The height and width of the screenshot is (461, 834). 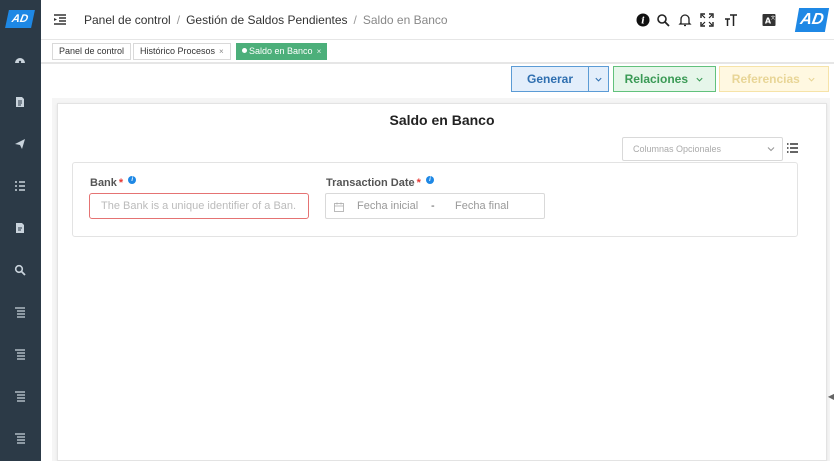 What do you see at coordinates (20, 186) in the screenshot?
I see `list-icon` at bounding box center [20, 186].